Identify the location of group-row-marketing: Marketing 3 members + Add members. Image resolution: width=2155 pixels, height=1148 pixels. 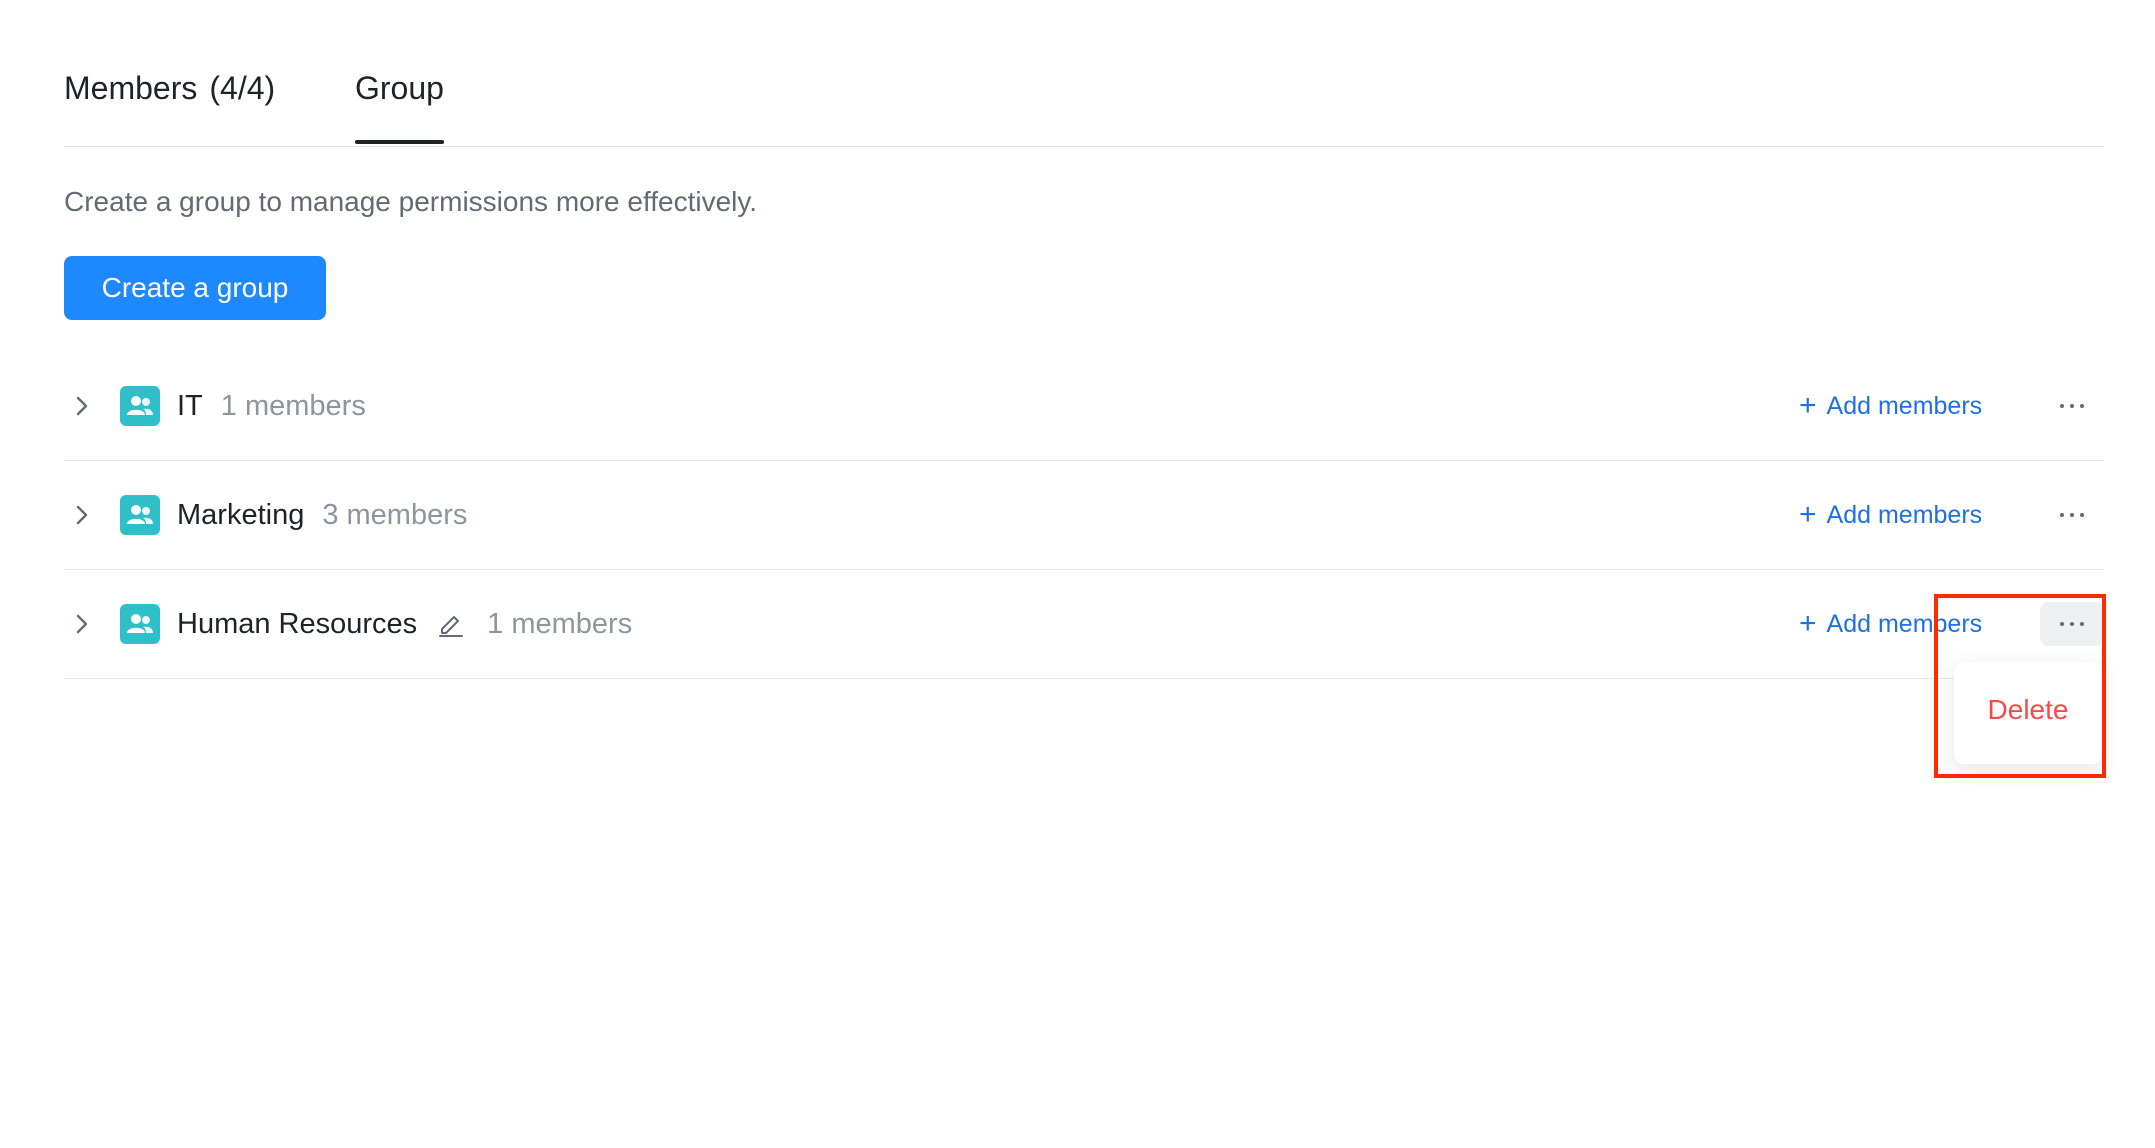
(1084, 515).